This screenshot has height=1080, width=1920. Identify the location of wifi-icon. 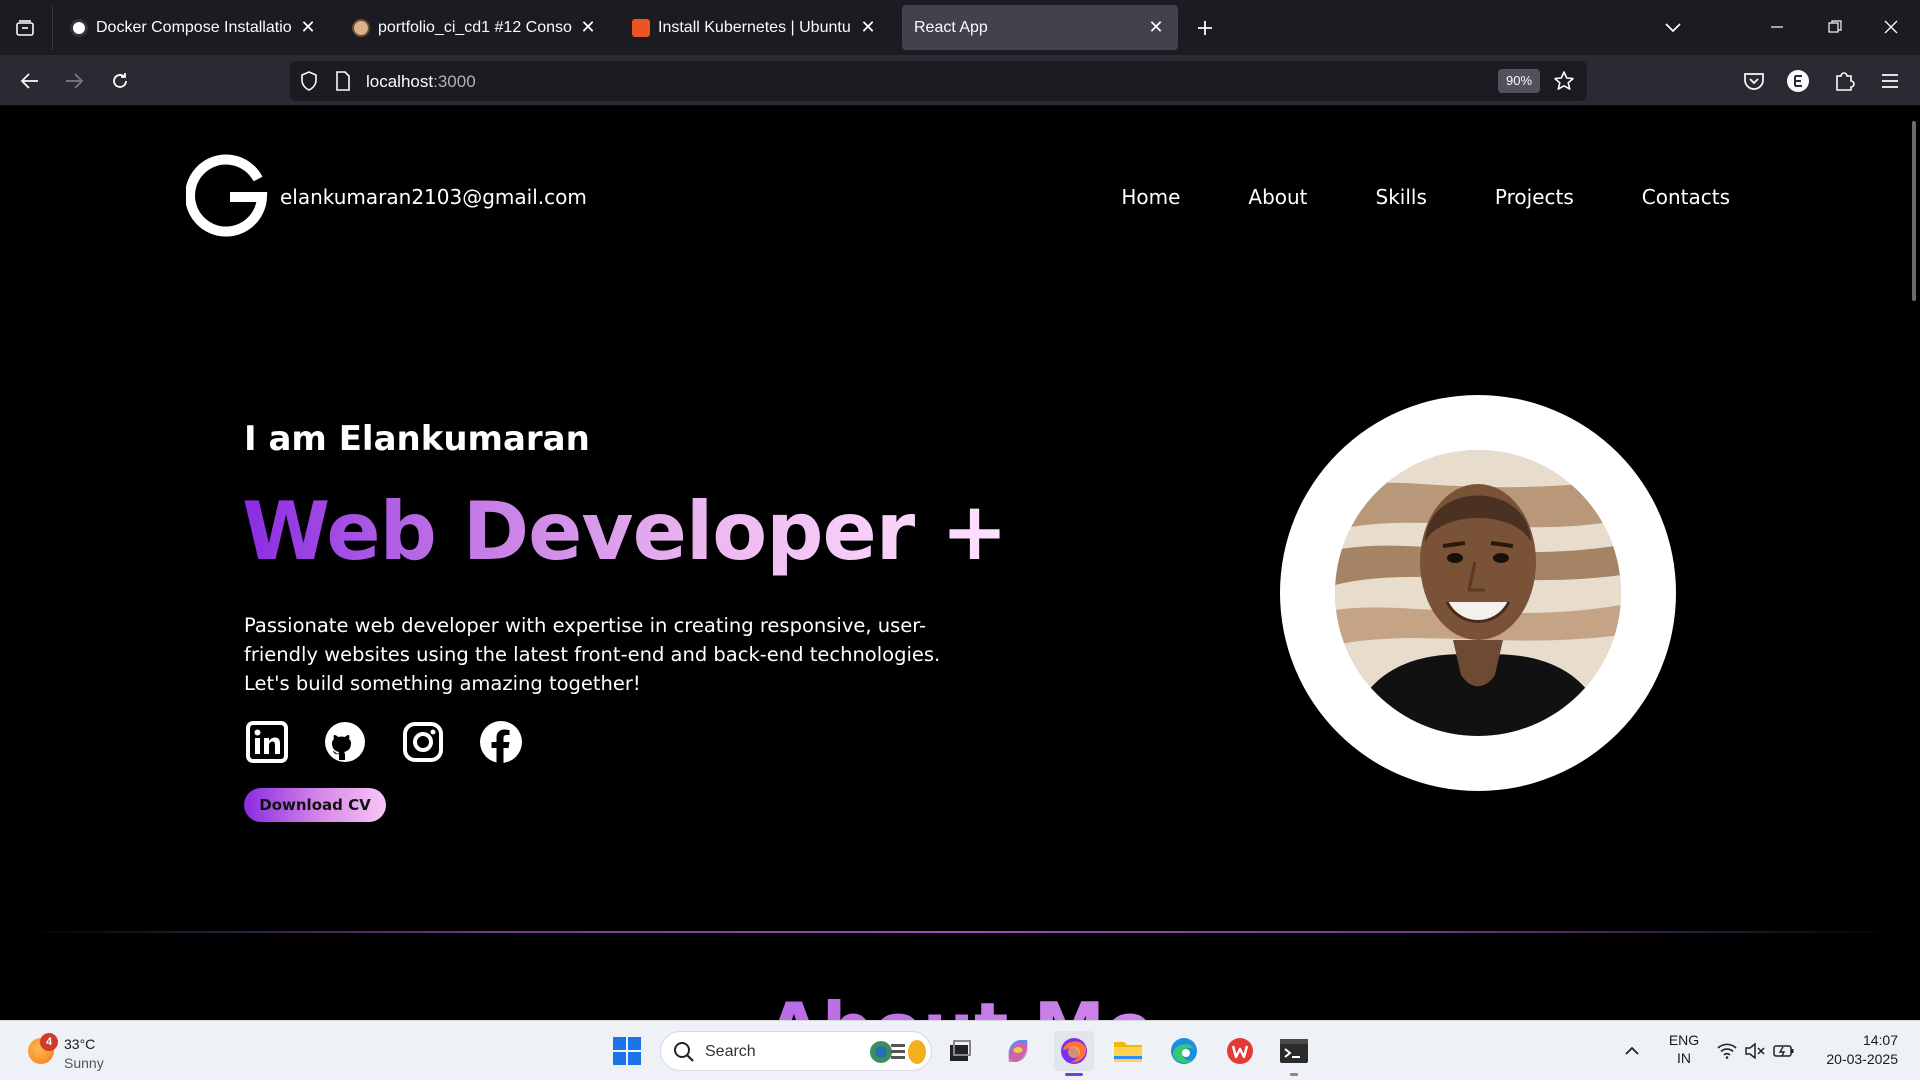
(1727, 1051).